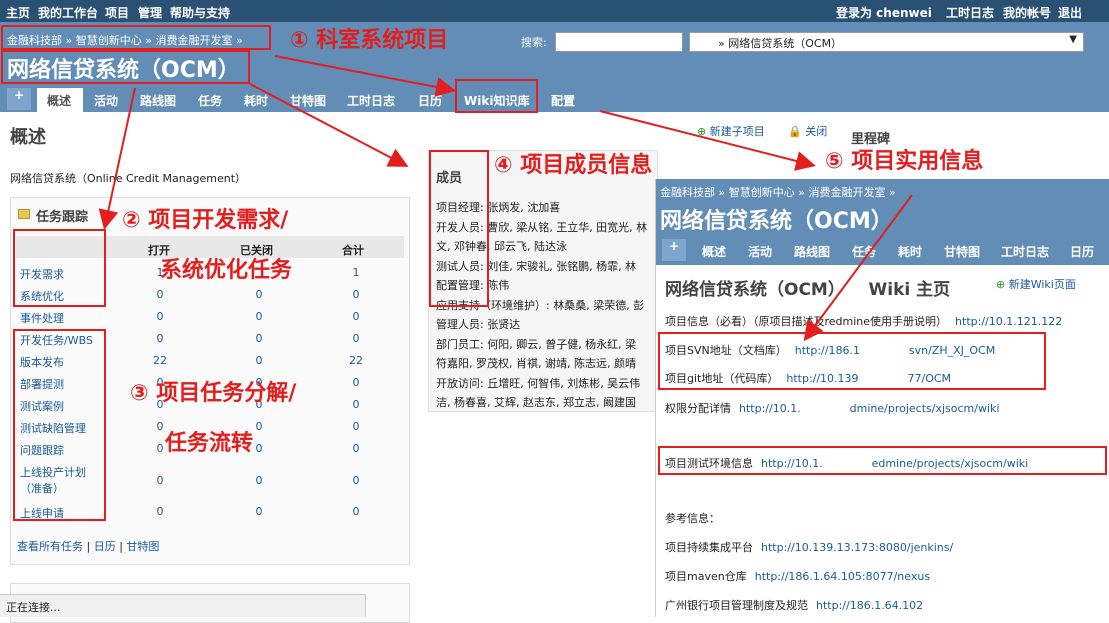  What do you see at coordinates (209, 443) in the screenshot?
I see `annotation-3b: 任务流转` at bounding box center [209, 443].